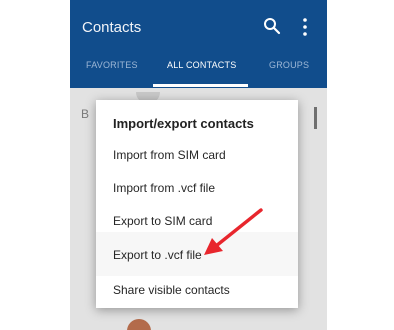  Describe the element at coordinates (315, 118) in the screenshot. I see `scrollbar` at that location.